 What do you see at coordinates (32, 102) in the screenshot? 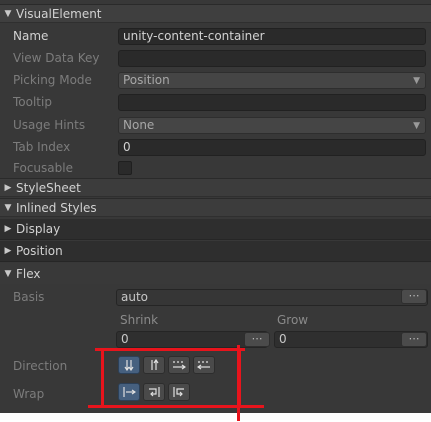
I see `tooltip-label: Tooltip` at bounding box center [32, 102].